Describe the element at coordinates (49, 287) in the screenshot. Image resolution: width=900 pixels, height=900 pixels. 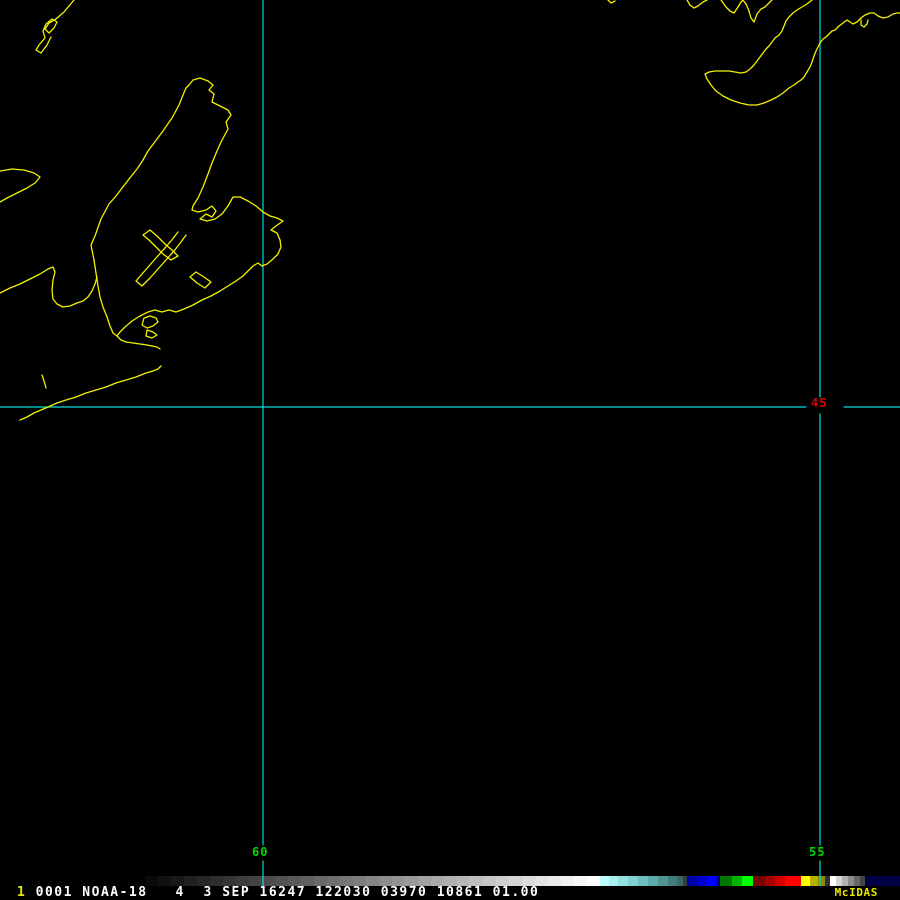
I see `ns-mainland-north-shore` at that location.